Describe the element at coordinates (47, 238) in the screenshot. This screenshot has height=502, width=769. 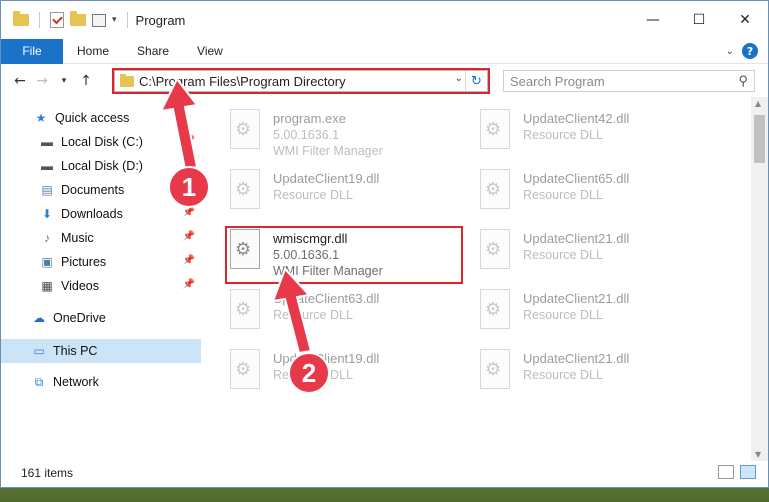
I see `music-icon: ♪` at that location.